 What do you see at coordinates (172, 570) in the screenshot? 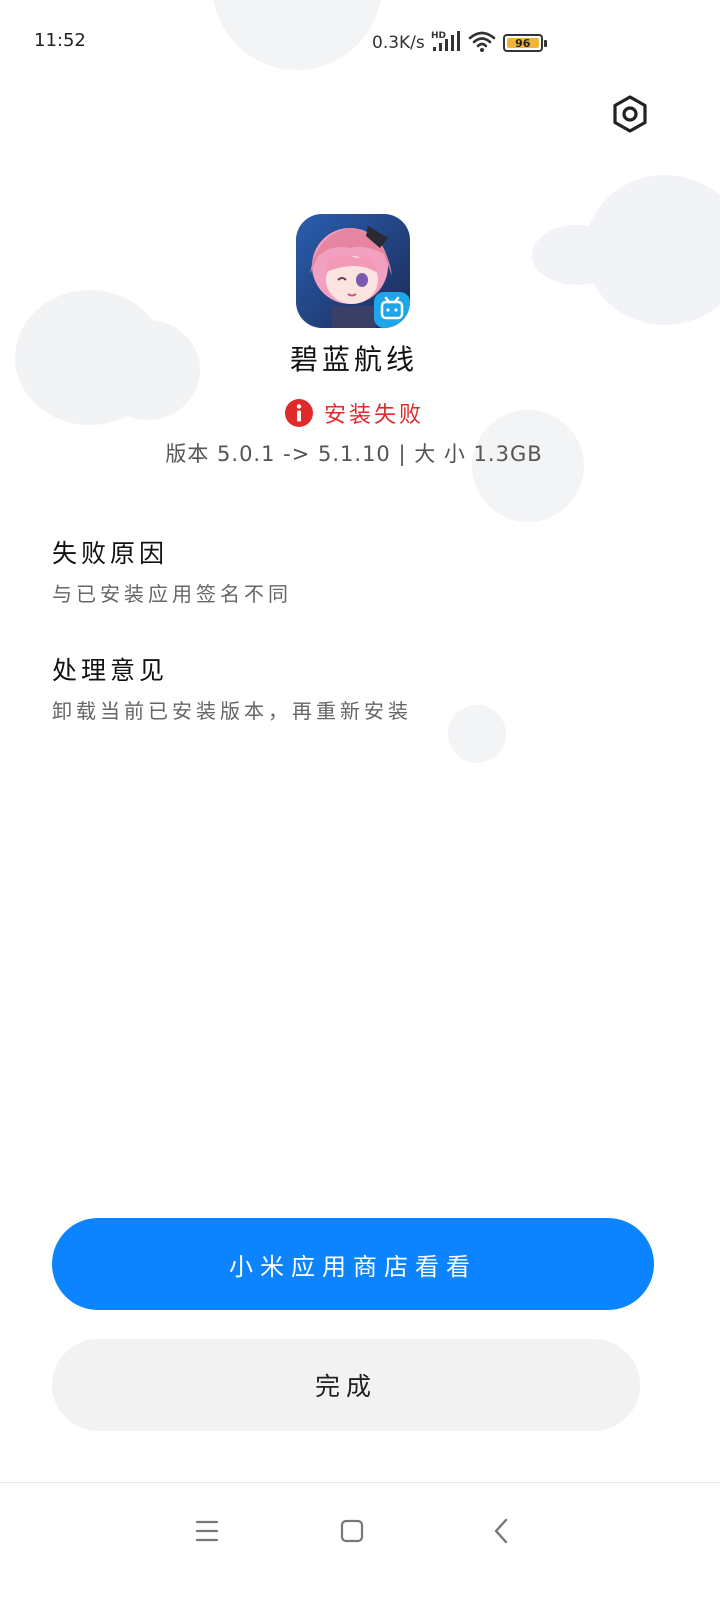
I see `failure-reason-section: 失败原因 与已安装应用签名不同` at bounding box center [172, 570].